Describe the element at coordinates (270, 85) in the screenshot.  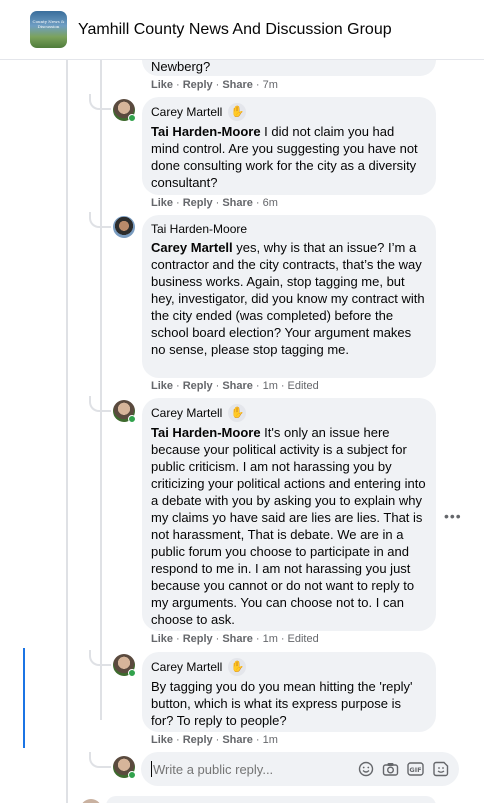
I see `comment-time: 7m` at that location.